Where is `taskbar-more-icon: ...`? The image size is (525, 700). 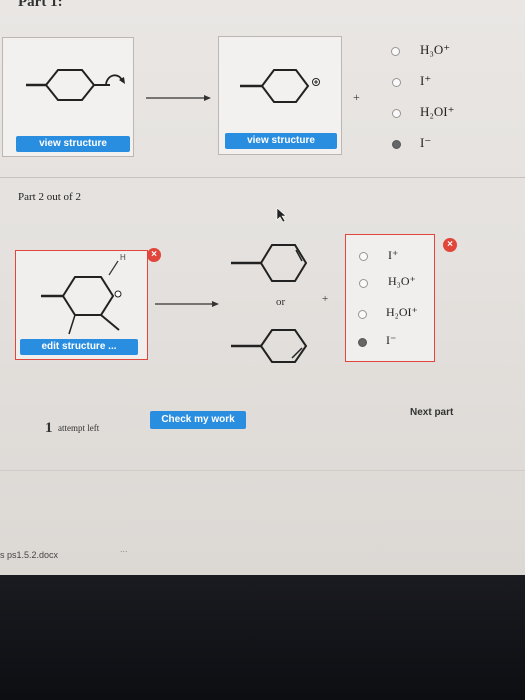 taskbar-more-icon: ... is located at coordinates (124, 549).